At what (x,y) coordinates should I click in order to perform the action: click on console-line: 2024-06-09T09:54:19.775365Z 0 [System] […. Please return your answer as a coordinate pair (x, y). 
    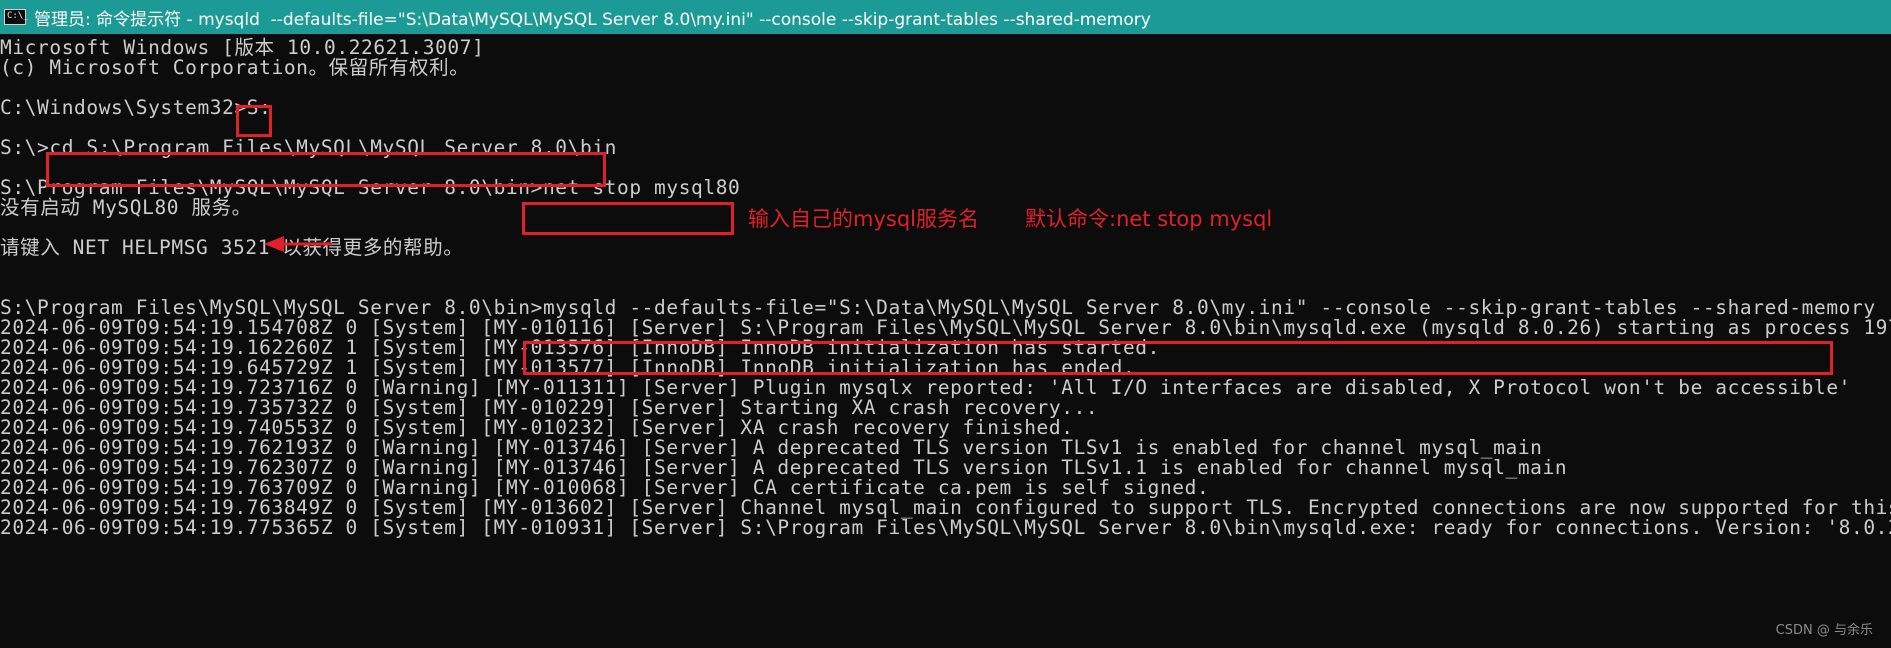
    Looking at the image, I should click on (945, 527).